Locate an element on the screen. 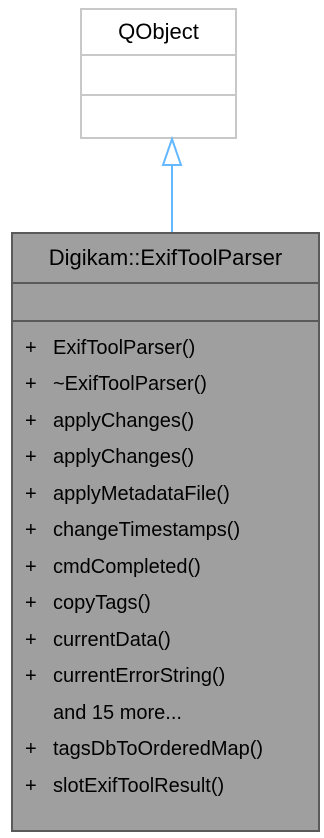 The height and width of the screenshot is (838, 324). operation-row: + applyMetadataFile() is located at coordinates (171, 494).